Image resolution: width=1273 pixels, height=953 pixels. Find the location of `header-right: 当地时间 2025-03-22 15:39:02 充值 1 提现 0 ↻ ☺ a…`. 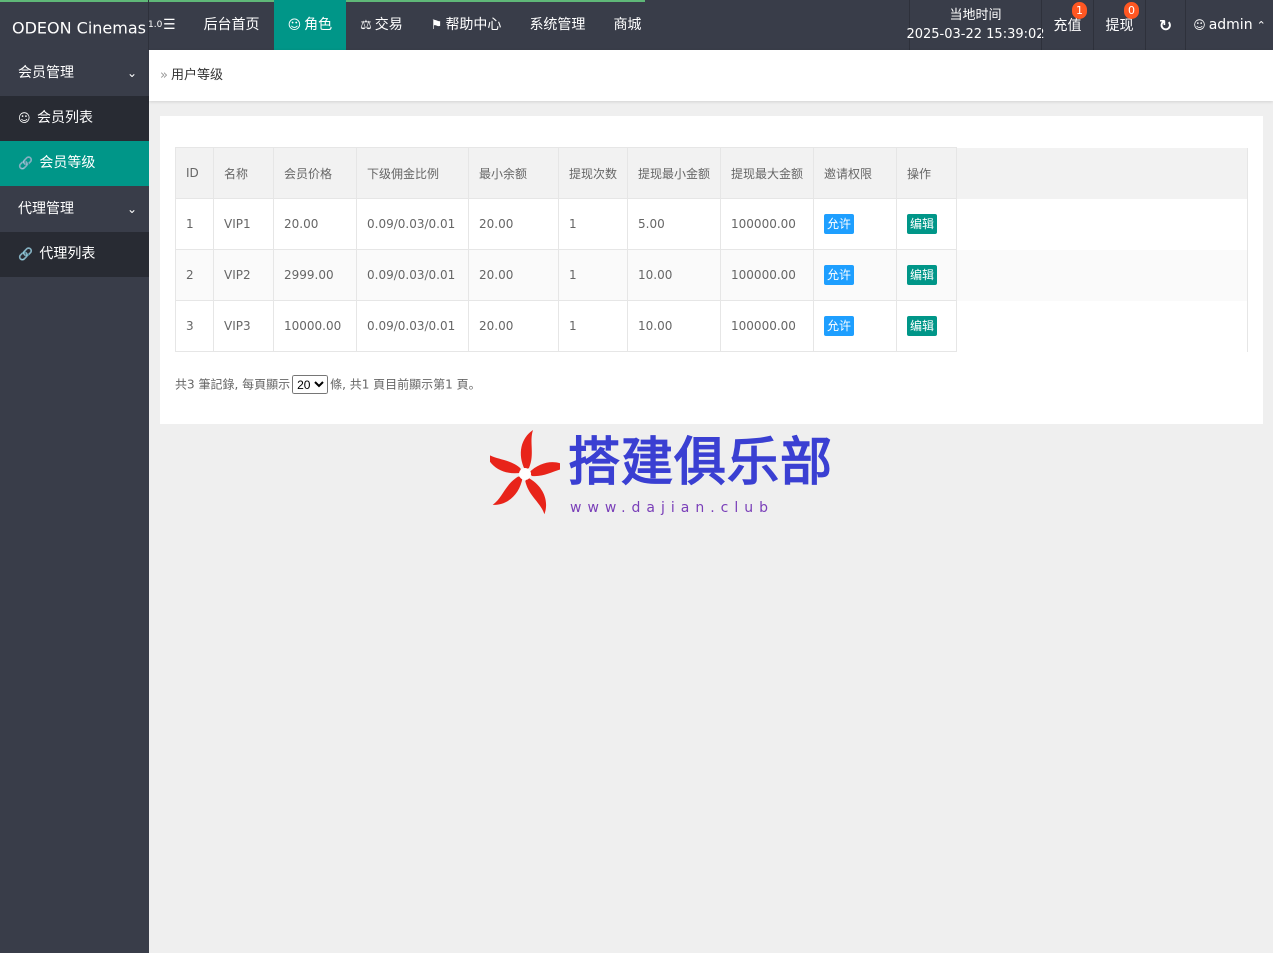

header-right: 当地时间 2025-03-22 15:39:02 充值 1 提现 0 ↻ ☺ a… is located at coordinates (1089, 25).